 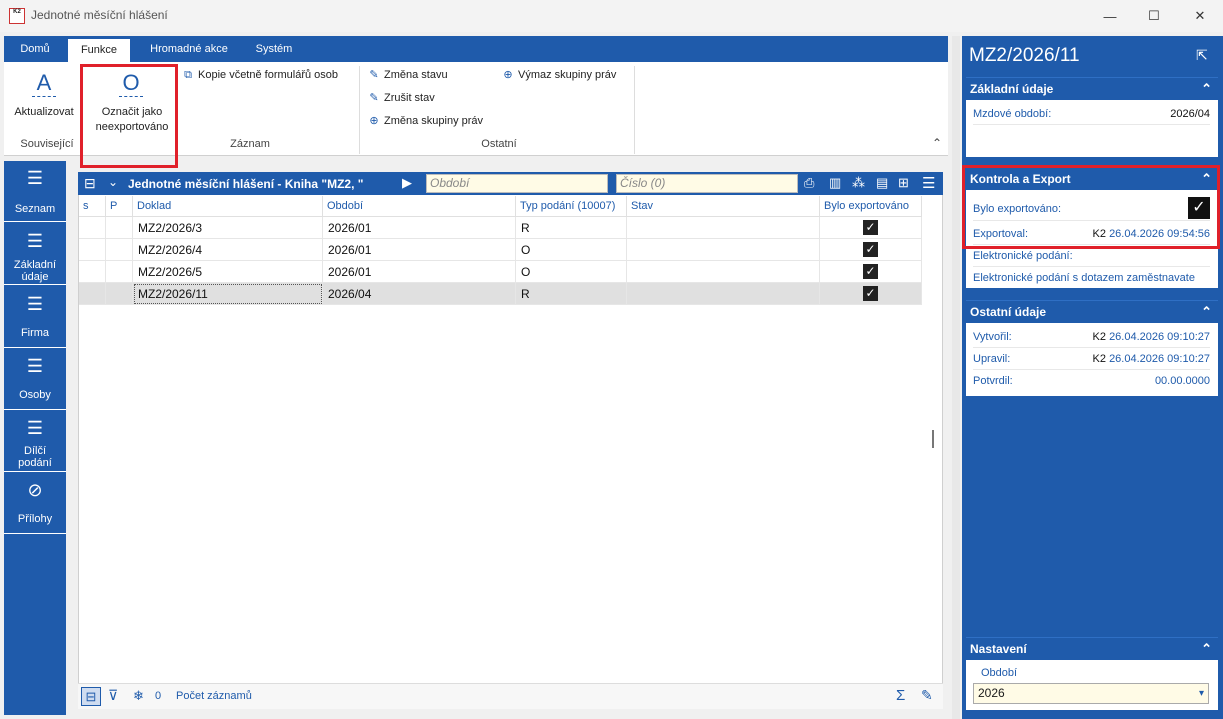 What do you see at coordinates (129, 116) in the screenshot?
I see `highlight-mark-button` at bounding box center [129, 116].